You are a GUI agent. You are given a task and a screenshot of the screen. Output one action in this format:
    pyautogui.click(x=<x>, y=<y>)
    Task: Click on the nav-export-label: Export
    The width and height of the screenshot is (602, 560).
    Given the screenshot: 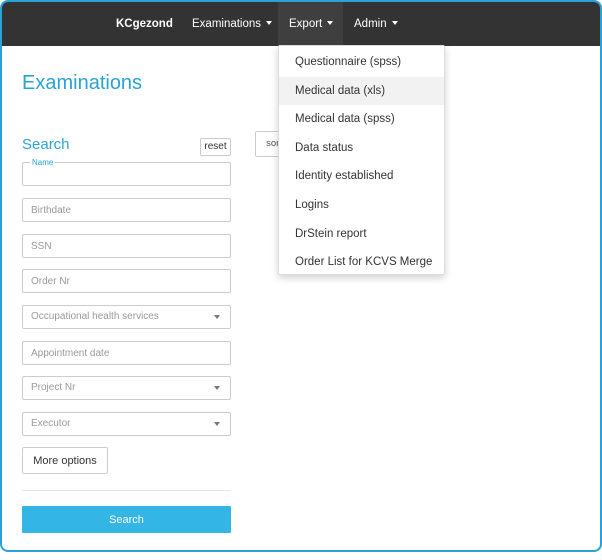 What is the action you would take?
    pyautogui.click(x=306, y=24)
    